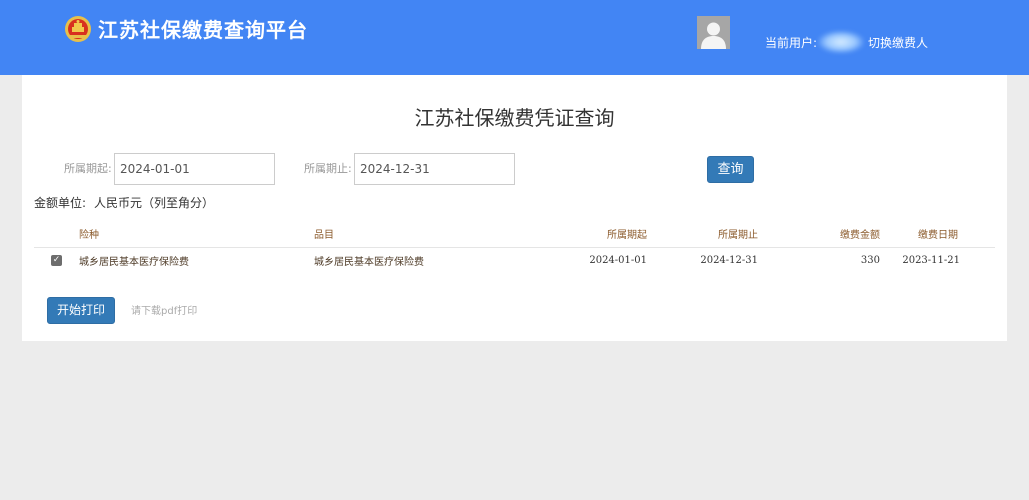 This screenshot has height=500, width=1029. What do you see at coordinates (81, 310) in the screenshot?
I see `start-print-button: 开始打印` at bounding box center [81, 310].